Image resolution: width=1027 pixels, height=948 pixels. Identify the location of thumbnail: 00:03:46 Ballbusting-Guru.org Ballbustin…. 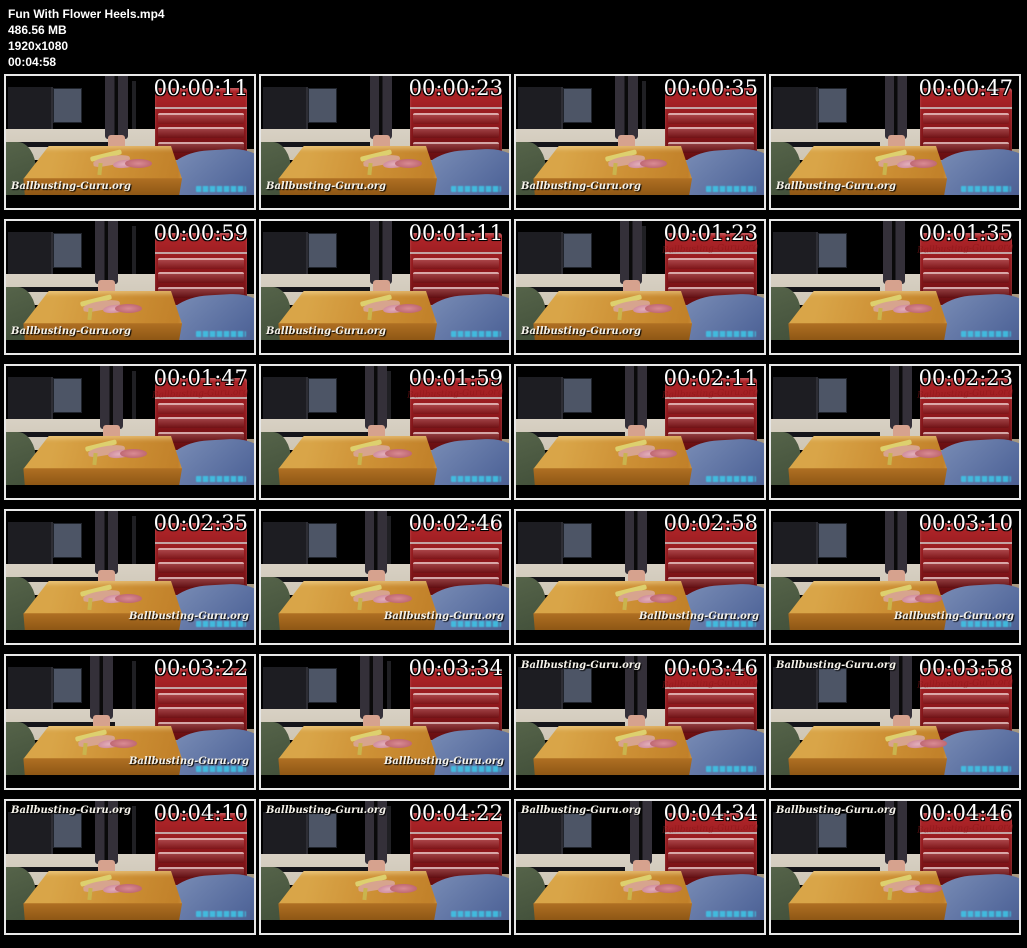
(640, 722).